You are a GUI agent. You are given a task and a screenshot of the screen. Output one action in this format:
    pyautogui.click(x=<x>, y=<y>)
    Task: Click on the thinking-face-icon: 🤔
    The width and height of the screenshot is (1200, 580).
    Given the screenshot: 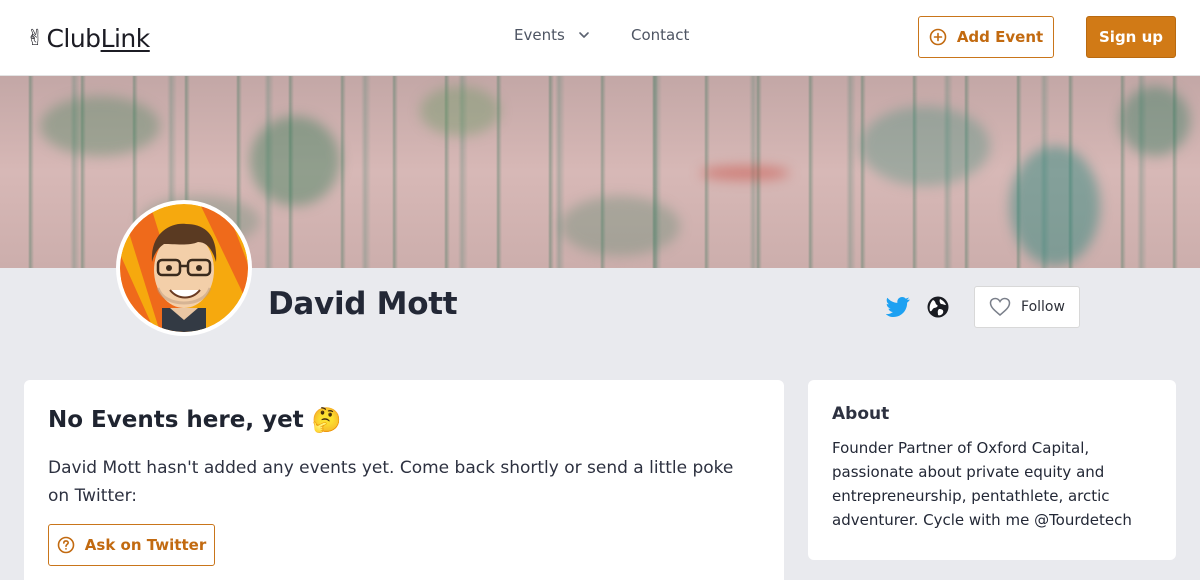 What is the action you would take?
    pyautogui.click(x=326, y=420)
    